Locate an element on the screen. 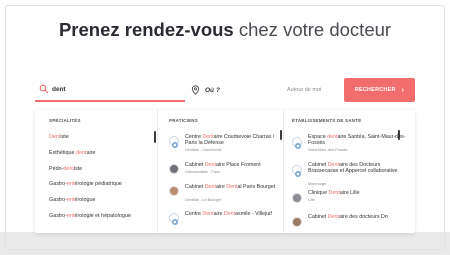 Image resolution: width=450 pixels, height=255 pixels. specialty-item: Dentiste is located at coordinates (59, 137).